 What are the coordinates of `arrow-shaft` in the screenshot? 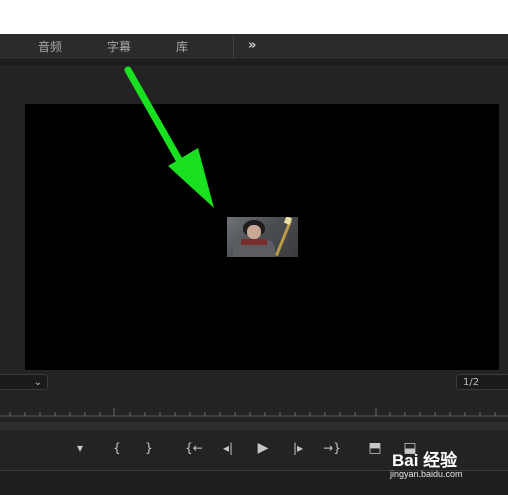 It's located at (157, 121).